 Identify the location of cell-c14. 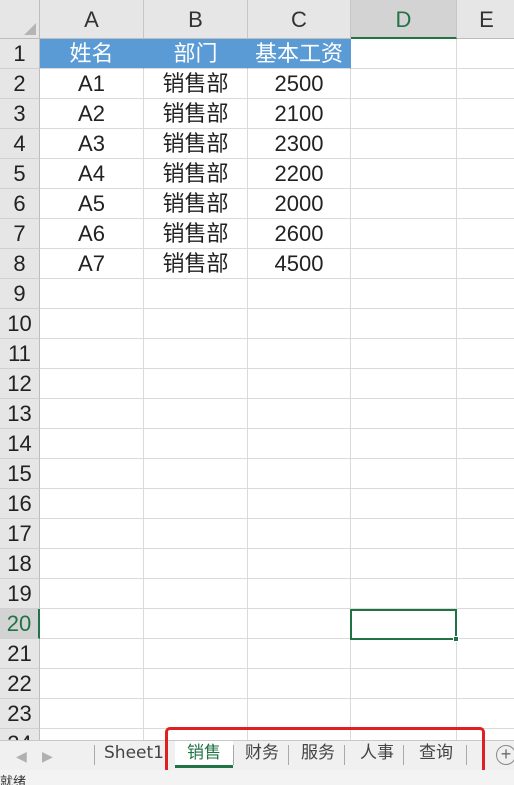
(299, 444).